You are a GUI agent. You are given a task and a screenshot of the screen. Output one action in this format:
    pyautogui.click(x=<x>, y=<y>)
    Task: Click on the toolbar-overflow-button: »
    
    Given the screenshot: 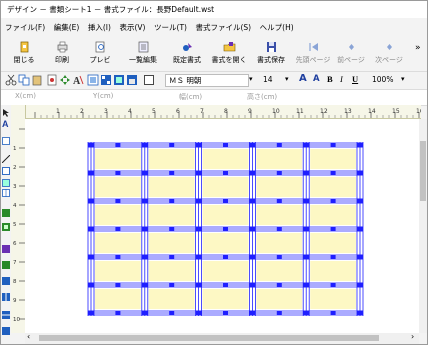 What is the action you would take?
    pyautogui.click(x=418, y=48)
    